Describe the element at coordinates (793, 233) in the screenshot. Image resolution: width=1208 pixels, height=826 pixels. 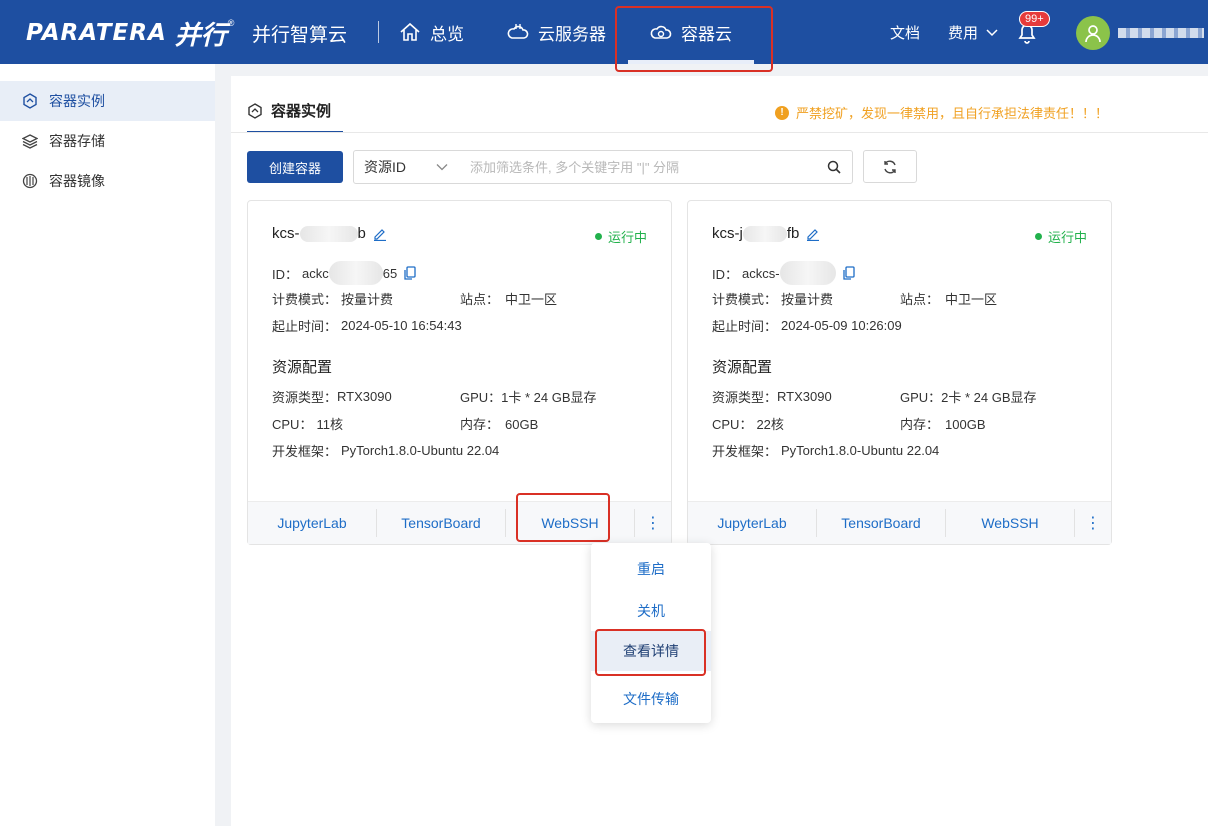
I see `container-name-suffix: fb` at that location.